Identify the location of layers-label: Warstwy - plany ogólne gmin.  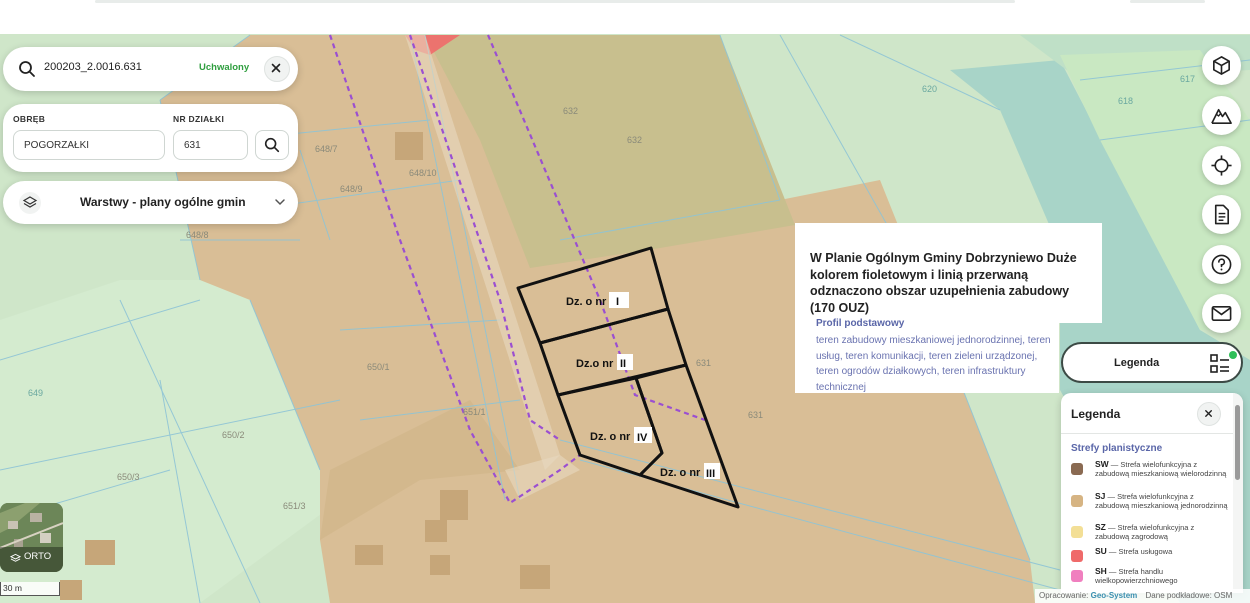
(163, 202).